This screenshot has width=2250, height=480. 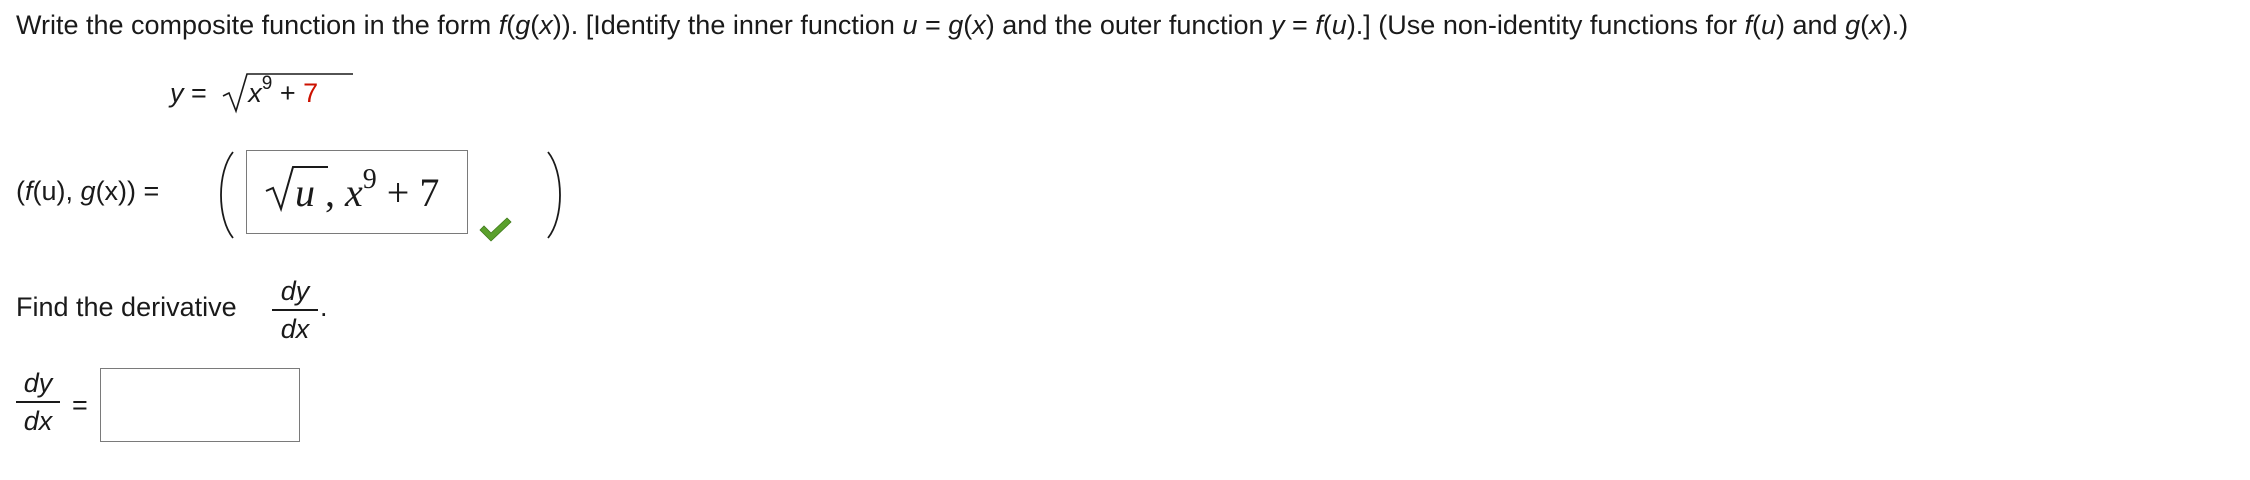 What do you see at coordinates (177, 93) in the screenshot?
I see `equation-lhs: y` at bounding box center [177, 93].